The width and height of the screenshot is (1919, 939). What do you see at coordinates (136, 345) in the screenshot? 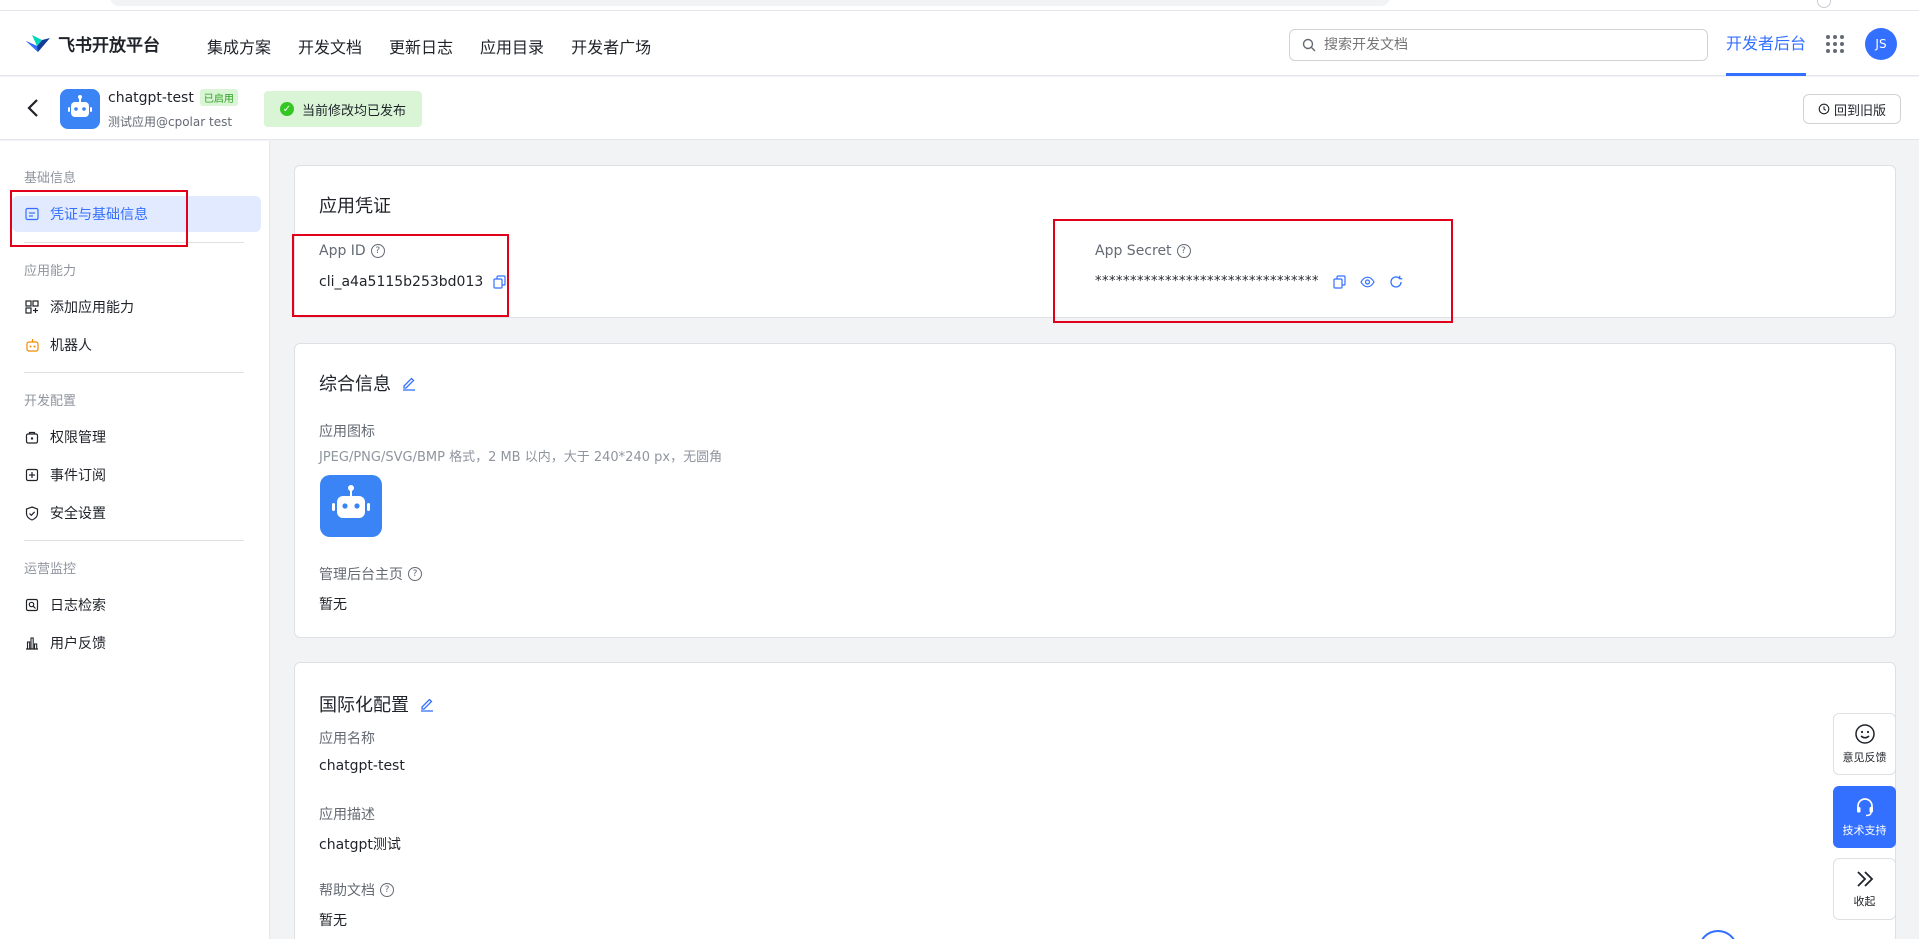
I see `sidebar-item-robot: 机器人` at bounding box center [136, 345].